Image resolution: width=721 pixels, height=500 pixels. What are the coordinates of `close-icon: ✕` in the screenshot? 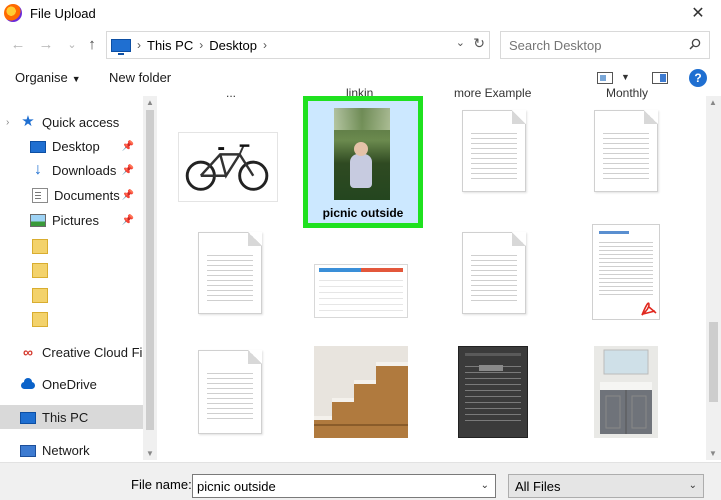 It's located at (698, 13).